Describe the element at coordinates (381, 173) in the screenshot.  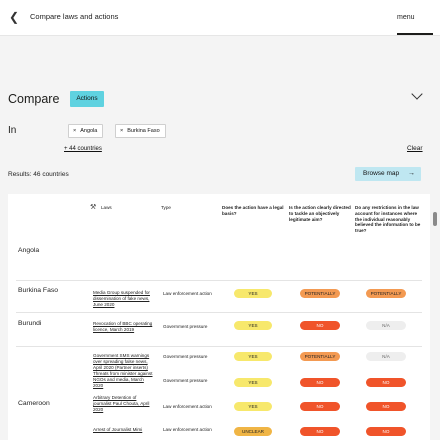
I see `browse-map-label: Browse map` at that location.